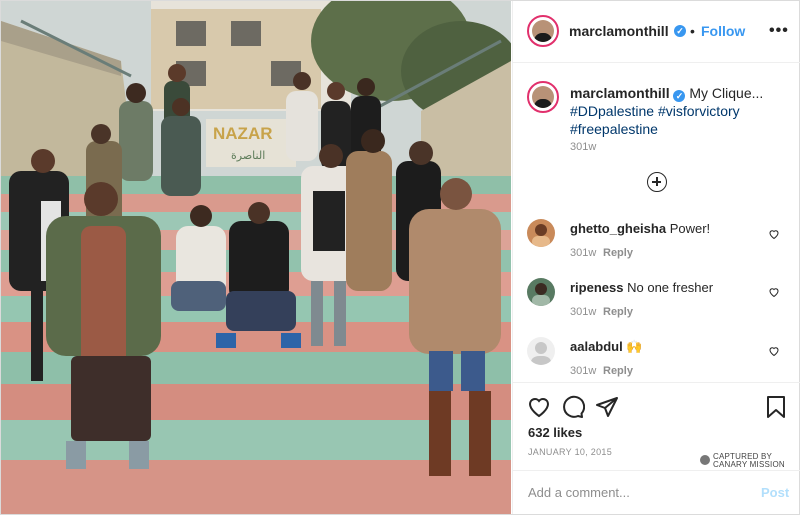 Image resolution: width=800 pixels, height=516 pixels. I want to click on hashtag-link: #visforvictory, so click(699, 111).